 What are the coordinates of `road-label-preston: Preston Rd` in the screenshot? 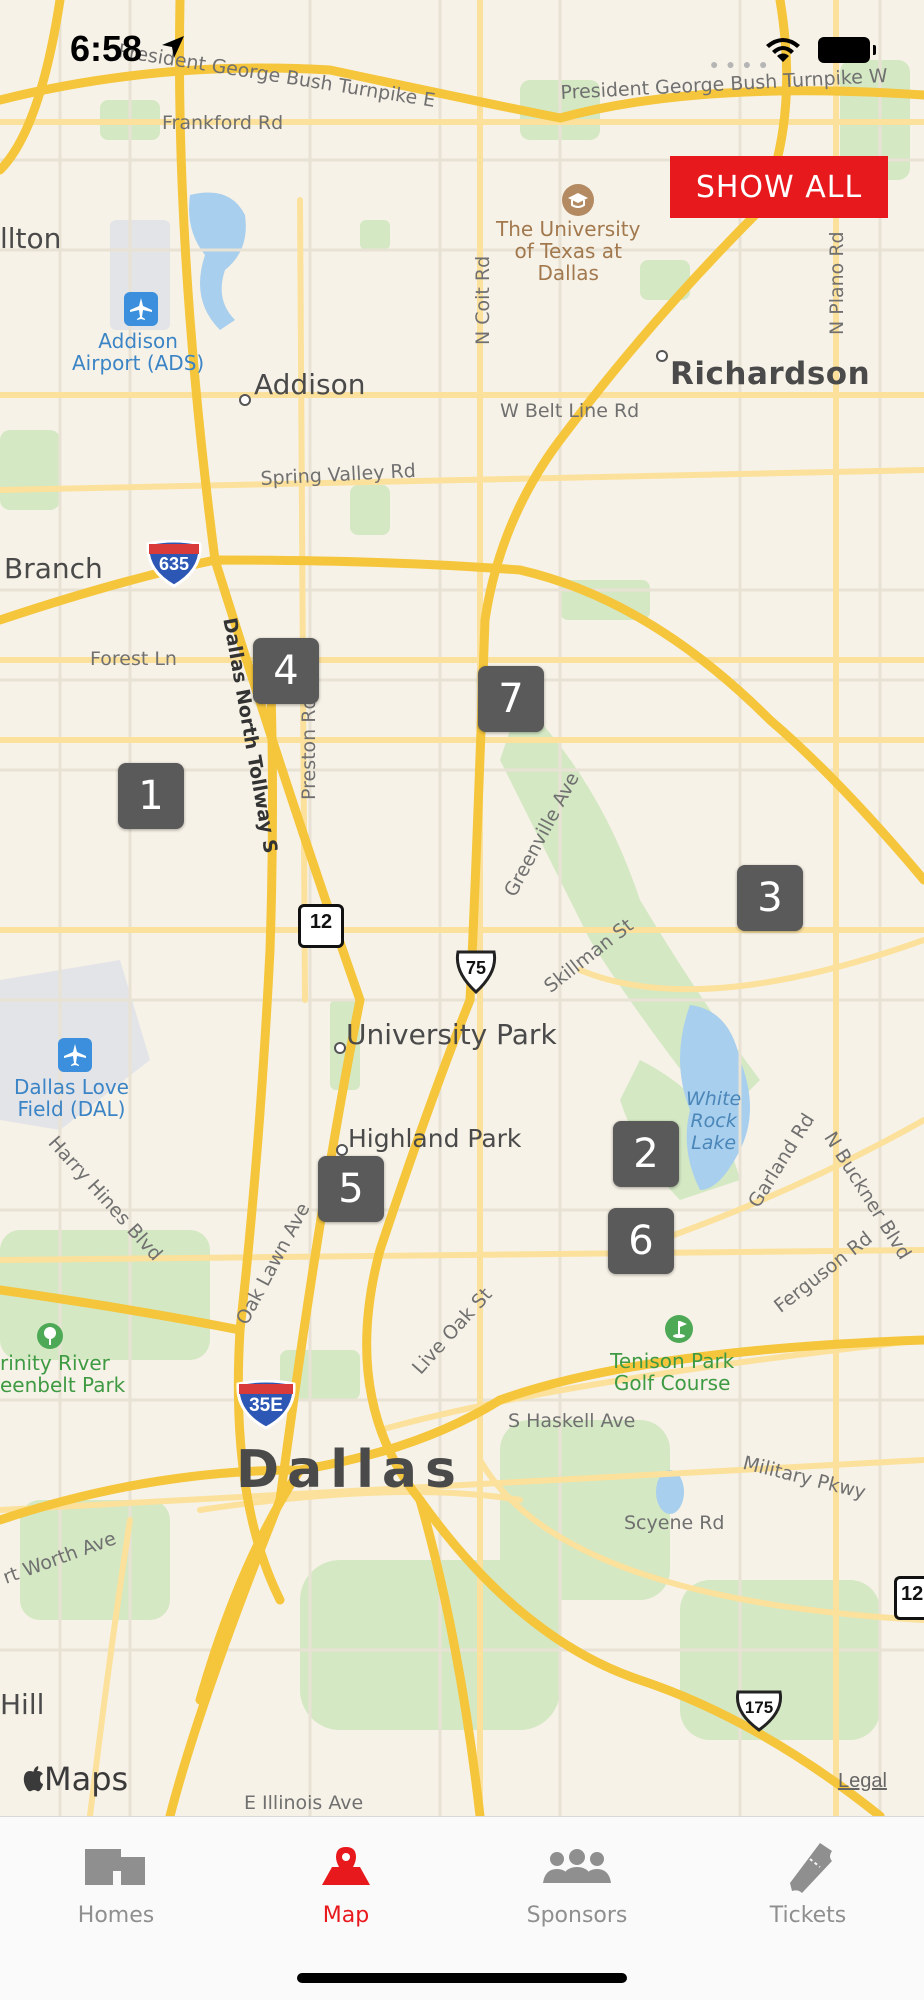 It's located at (309, 748).